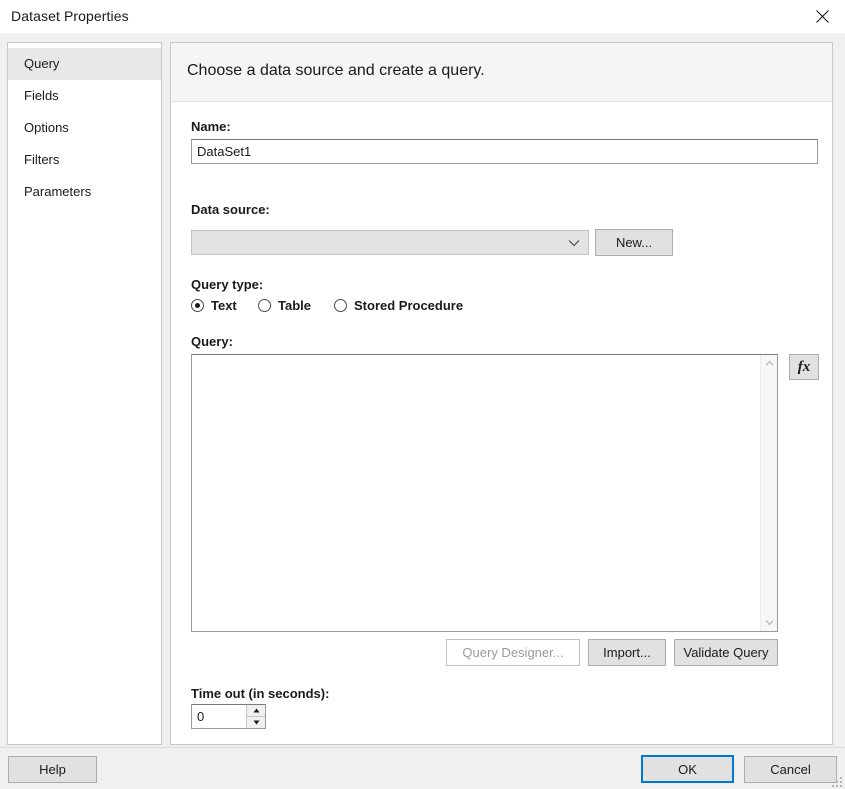  What do you see at coordinates (41, 95) in the screenshot?
I see `sidebar-item-label: Fields` at bounding box center [41, 95].